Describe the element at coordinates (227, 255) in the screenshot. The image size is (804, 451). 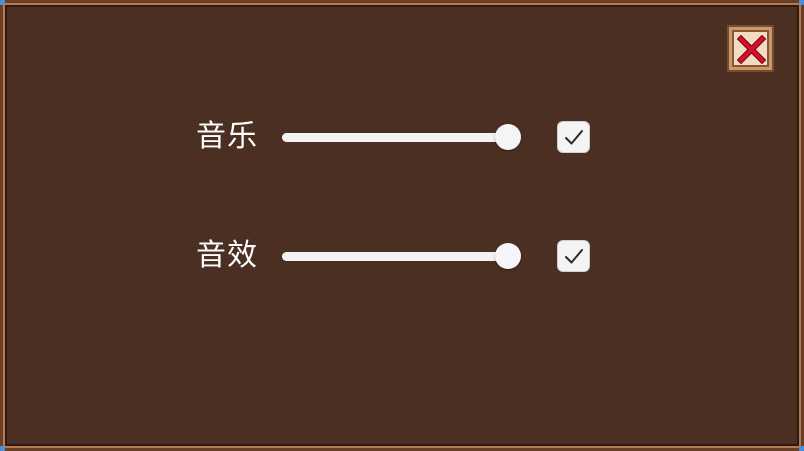
I see `sound-effects-label: 音效` at that location.